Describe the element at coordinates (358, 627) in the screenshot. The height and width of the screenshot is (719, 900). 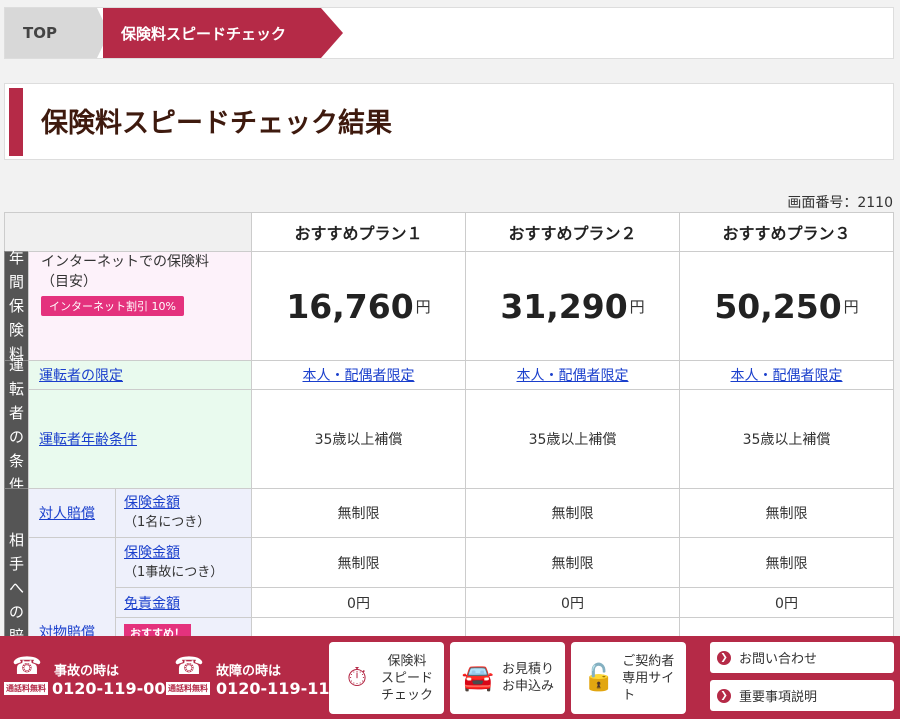
I see `plan-1-extra-cell` at that location.